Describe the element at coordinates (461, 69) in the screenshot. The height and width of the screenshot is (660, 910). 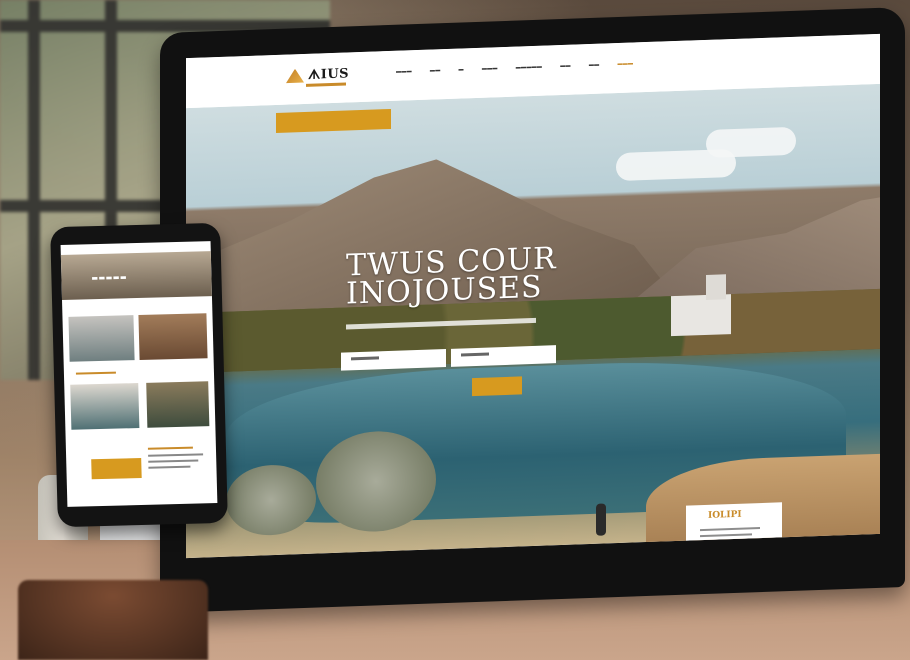
I see `nav-item: ▬` at that location.